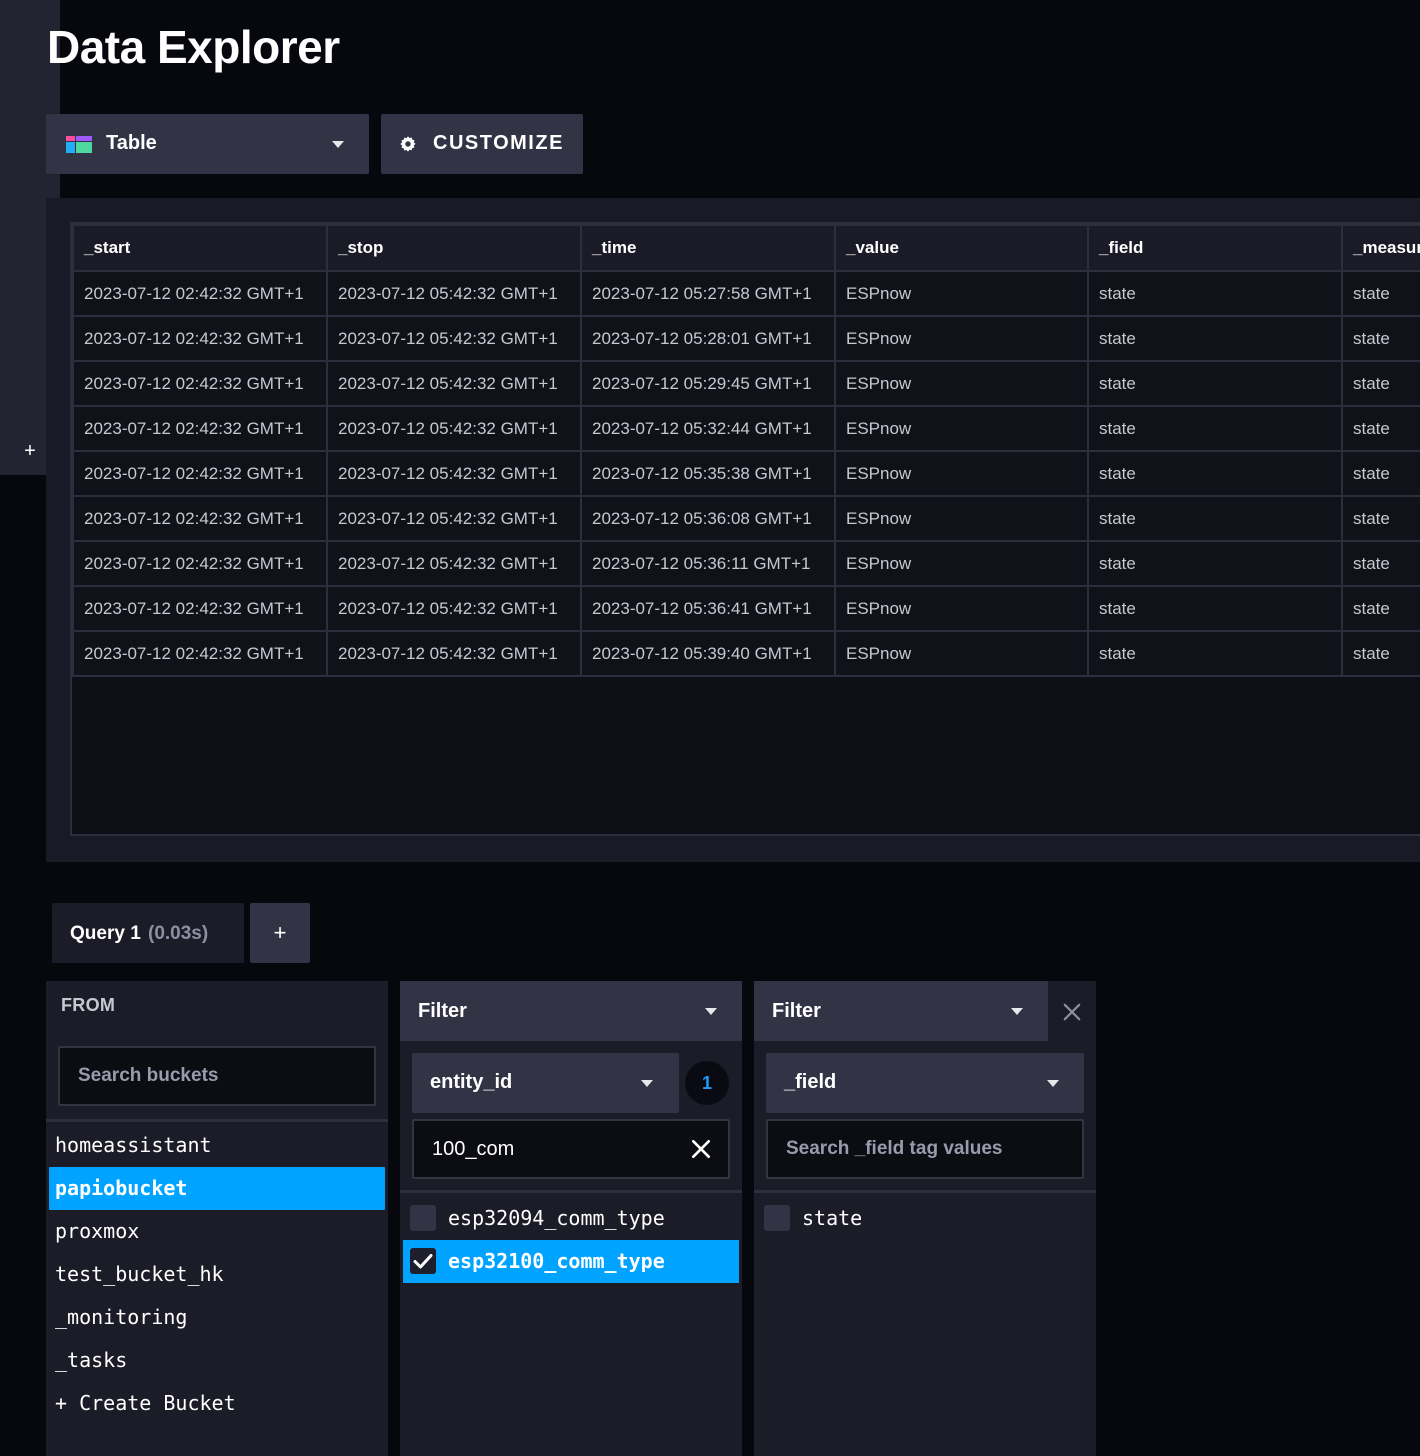  What do you see at coordinates (442, 1011) in the screenshot?
I see `filter-function-label: Filter` at bounding box center [442, 1011].